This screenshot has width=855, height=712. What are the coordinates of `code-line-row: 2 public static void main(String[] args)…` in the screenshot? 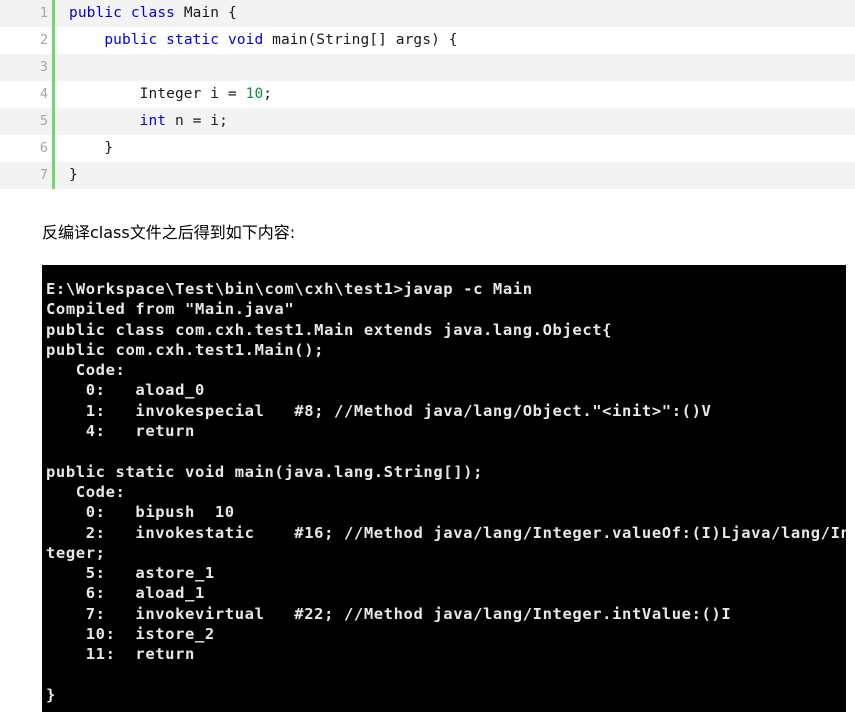 It's located at (427, 40).